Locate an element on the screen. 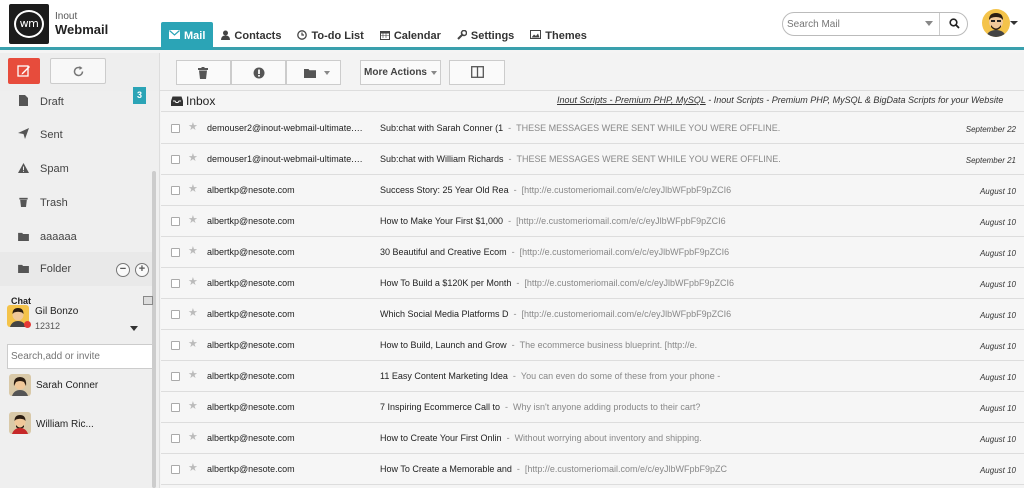  nav-tab-todo: To-do List is located at coordinates (330, 36).